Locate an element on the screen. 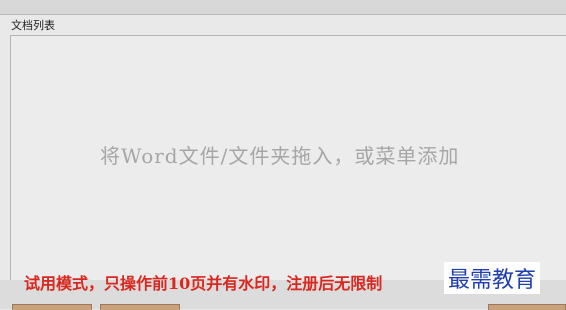 The width and height of the screenshot is (566, 310). watermark-logo: 最需教育 is located at coordinates (492, 278).